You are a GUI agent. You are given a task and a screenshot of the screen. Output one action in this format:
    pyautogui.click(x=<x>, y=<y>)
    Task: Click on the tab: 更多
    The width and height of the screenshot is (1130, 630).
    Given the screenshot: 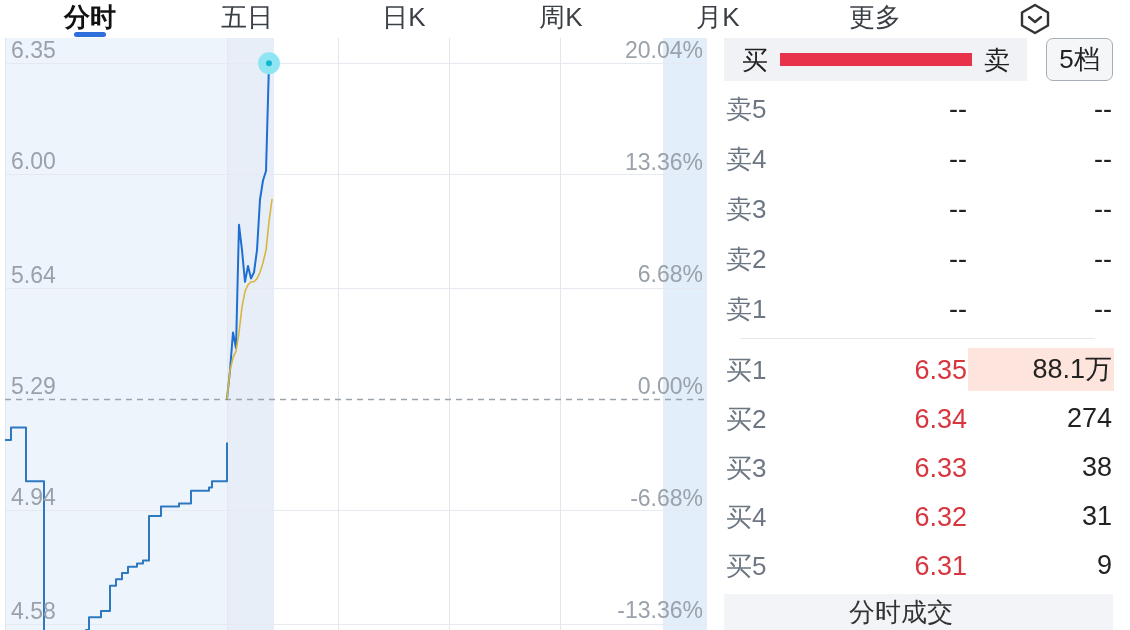 What is the action you would take?
    pyautogui.click(x=875, y=19)
    